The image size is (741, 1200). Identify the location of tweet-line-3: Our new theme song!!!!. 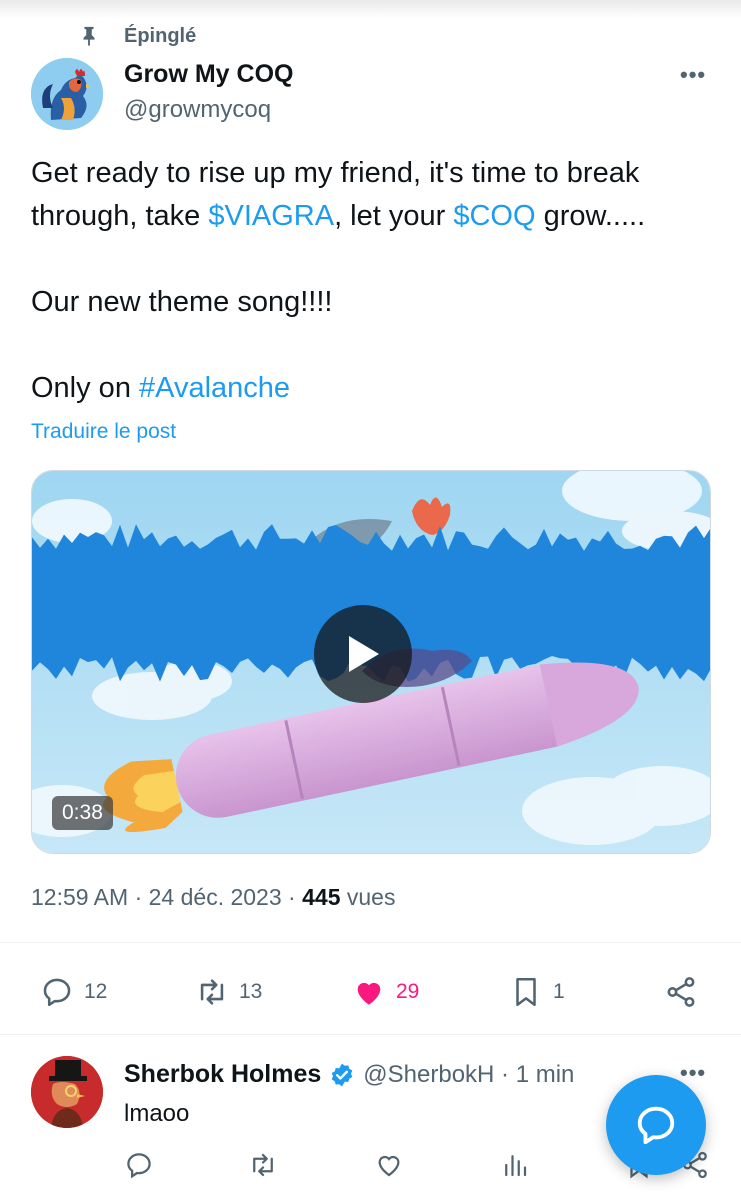
(182, 302).